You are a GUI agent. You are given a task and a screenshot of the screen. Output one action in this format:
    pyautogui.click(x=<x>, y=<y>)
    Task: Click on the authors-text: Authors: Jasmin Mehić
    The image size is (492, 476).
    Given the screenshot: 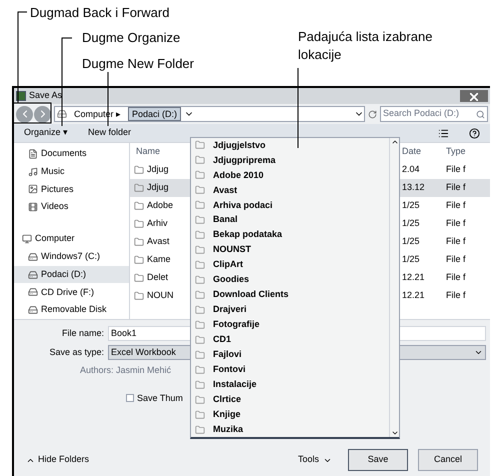 What is the action you would take?
    pyautogui.click(x=126, y=370)
    